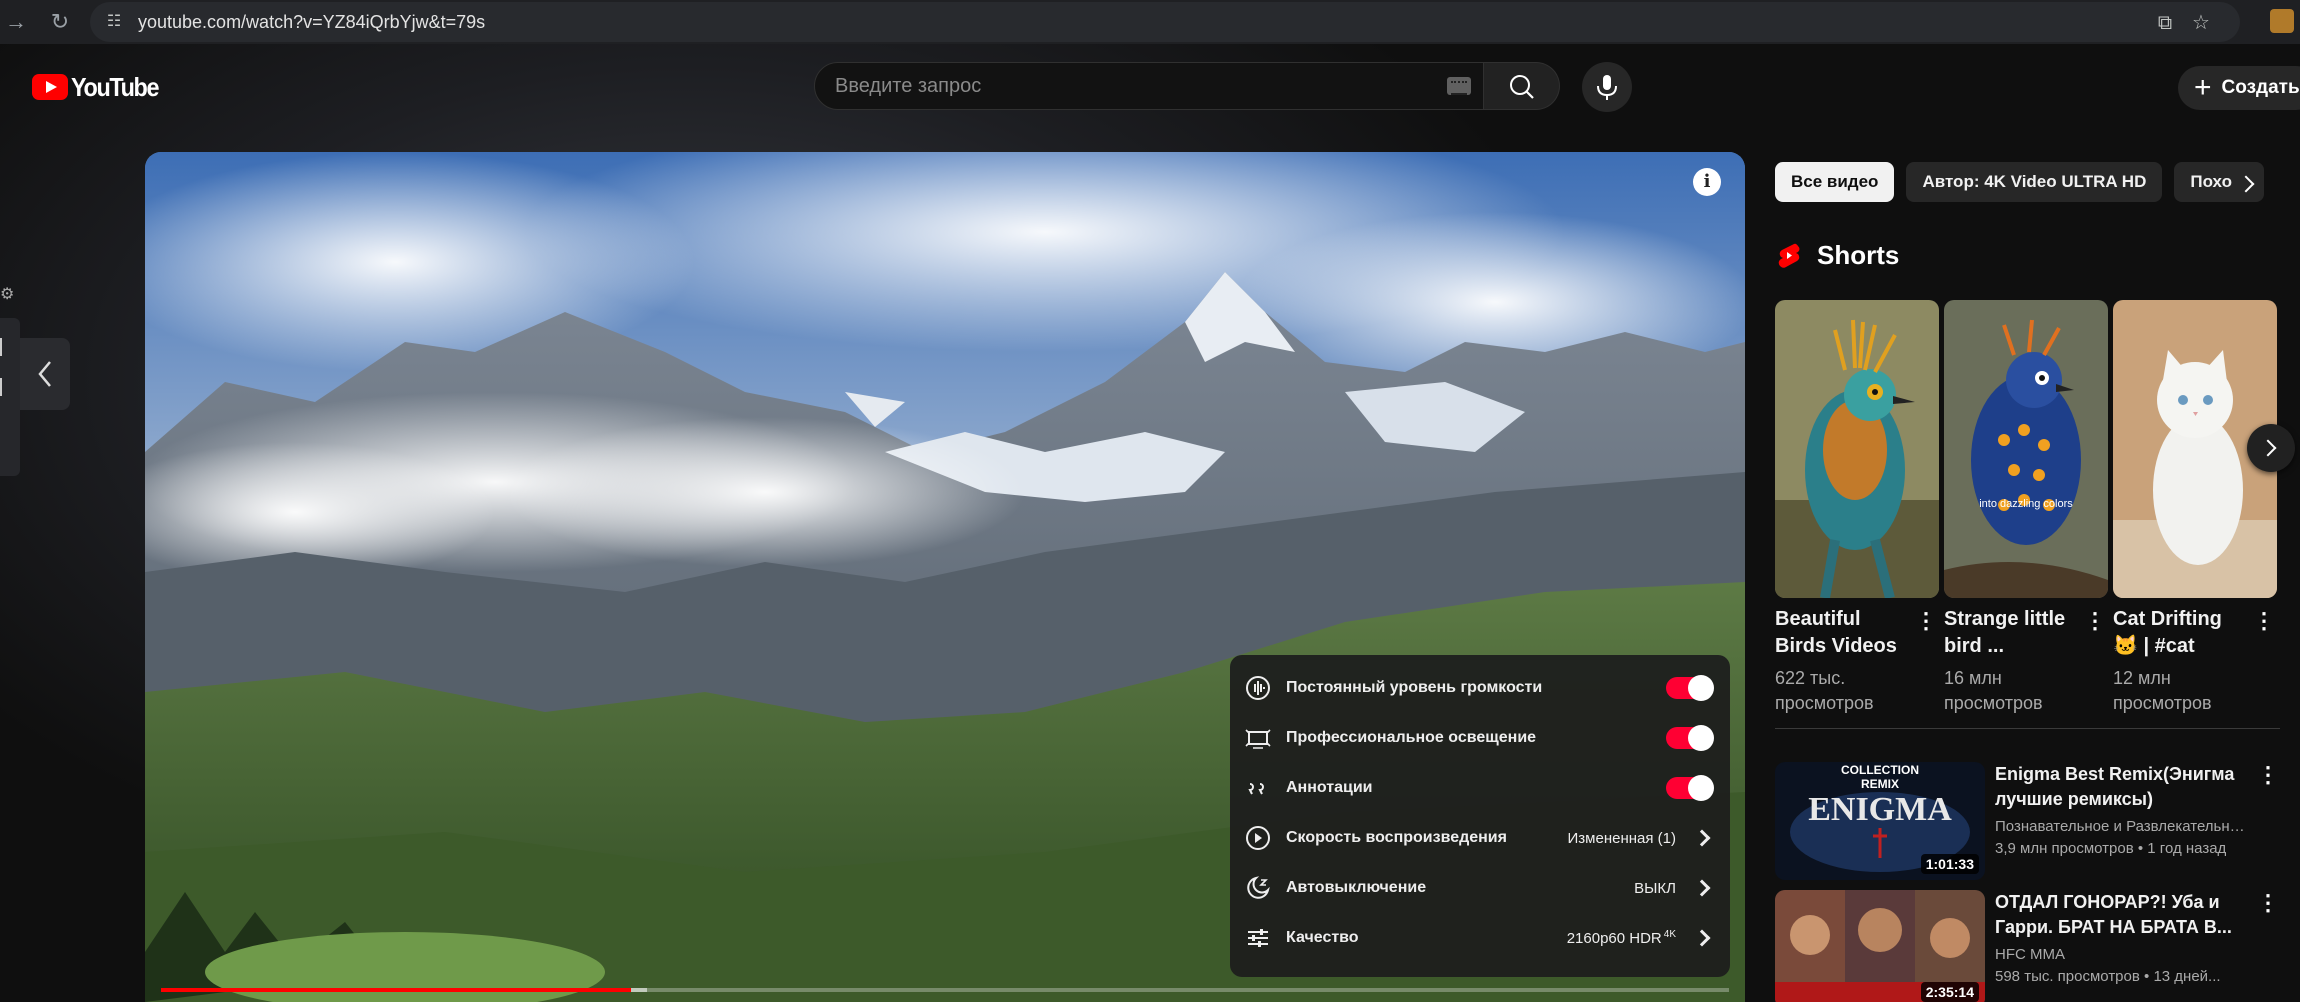 The width and height of the screenshot is (2300, 1002). What do you see at coordinates (1414, 687) in the screenshot?
I see `settings-label: Постоянный уровень громкости` at bounding box center [1414, 687].